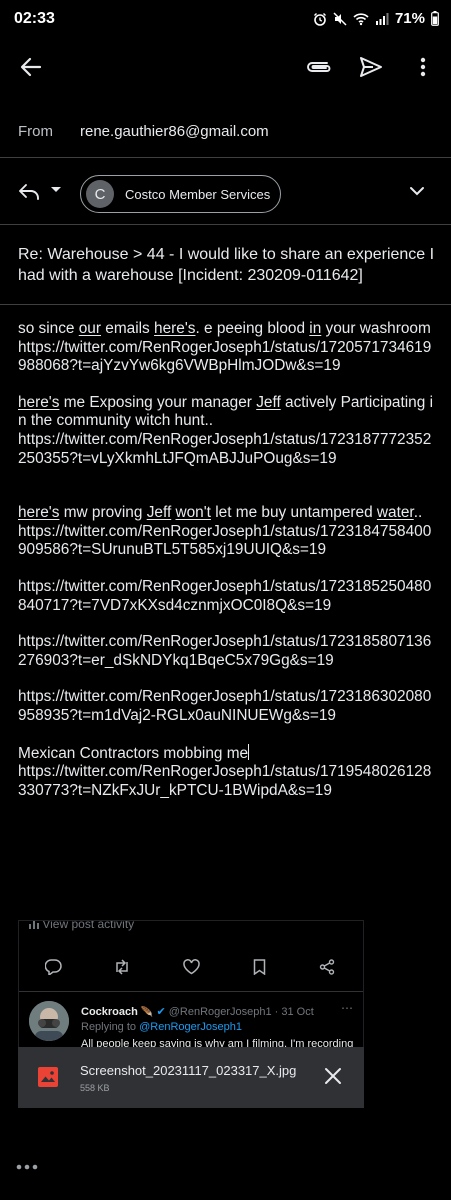 The width and height of the screenshot is (451, 1200). What do you see at coordinates (382, 18) in the screenshot?
I see `signal-icon` at bounding box center [382, 18].